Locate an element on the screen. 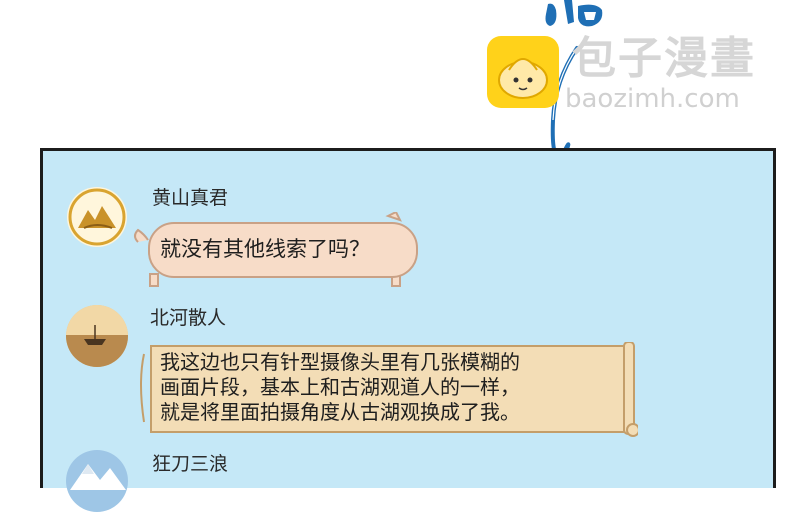 The image size is (800, 512). message-text: 就没有其他线索了吗？ is located at coordinates (265, 249).